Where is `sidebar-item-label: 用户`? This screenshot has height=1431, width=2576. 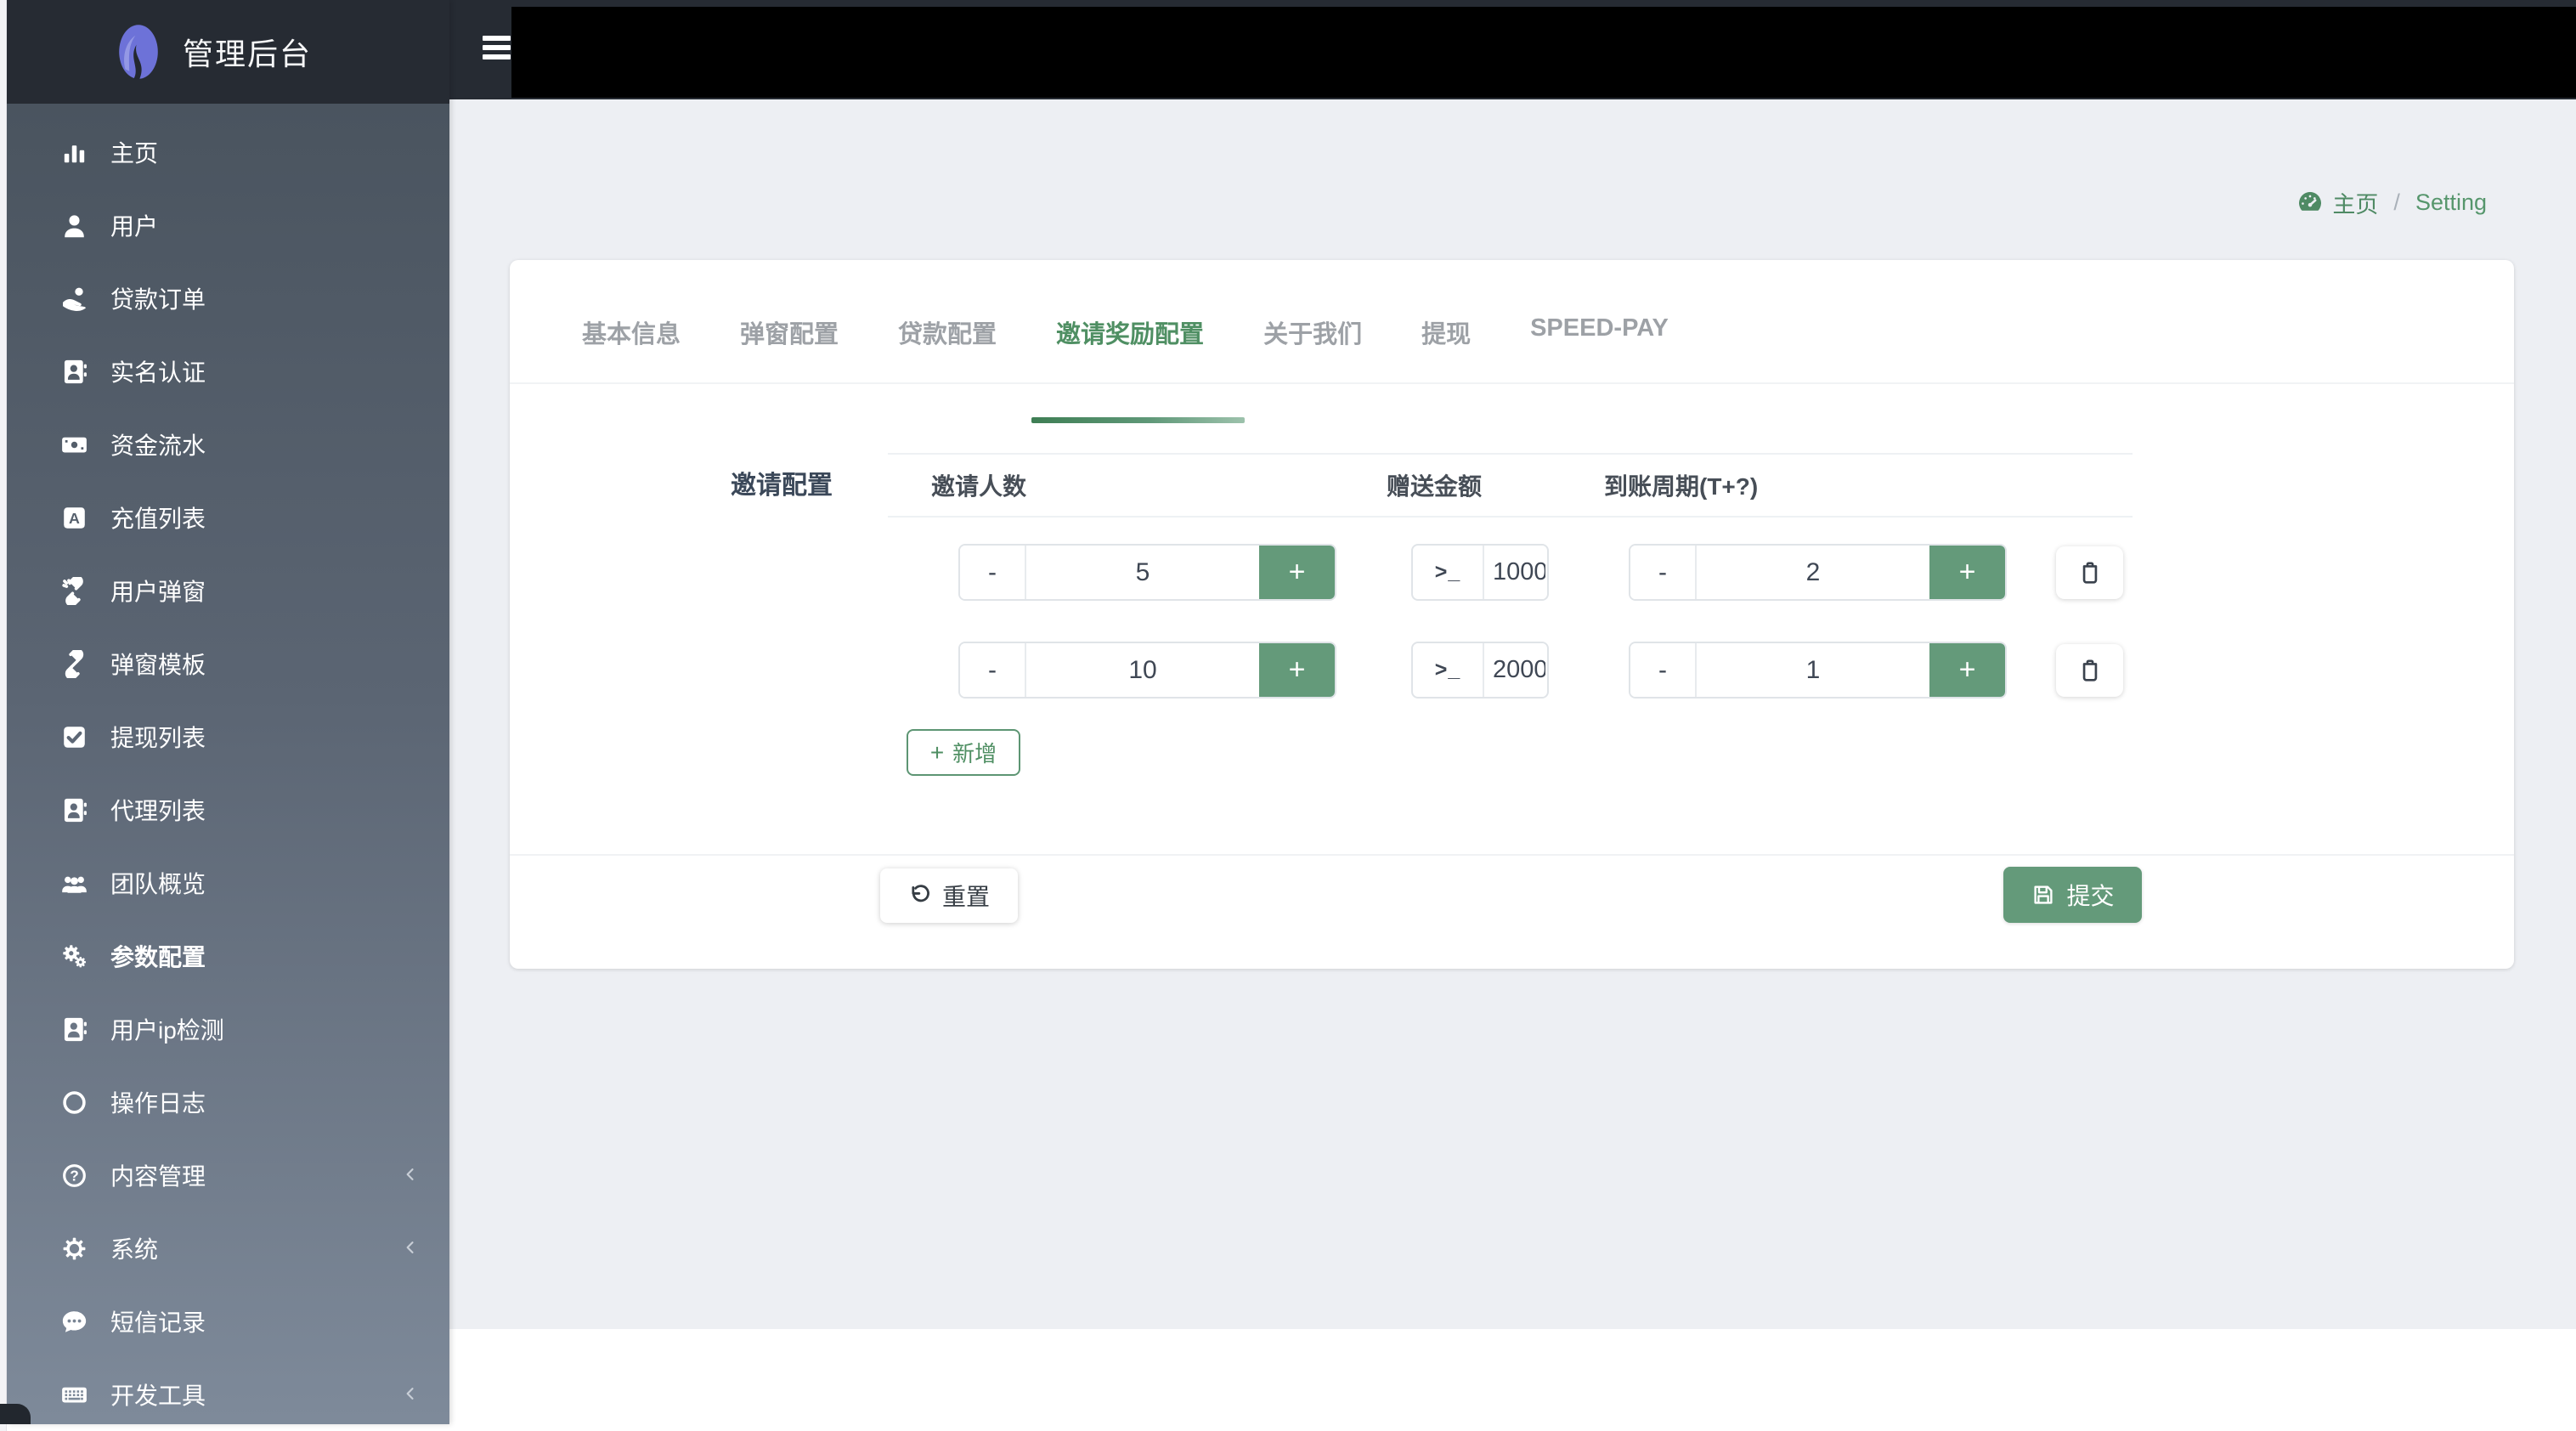 sidebar-item-label: 用户 is located at coordinates (134, 226).